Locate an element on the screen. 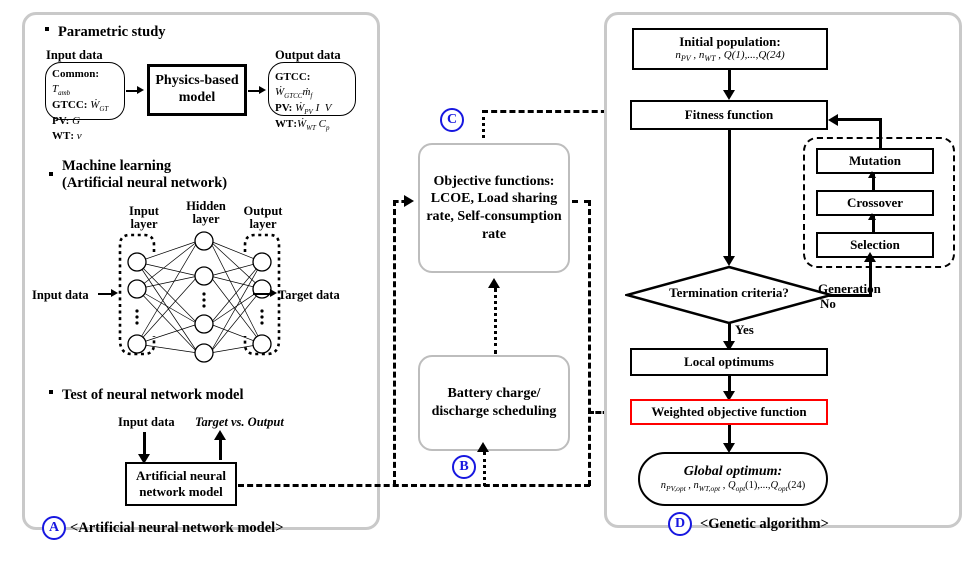 The image size is (967, 562). nn-input-arrowhead-icon is located at coordinates (114, 293).